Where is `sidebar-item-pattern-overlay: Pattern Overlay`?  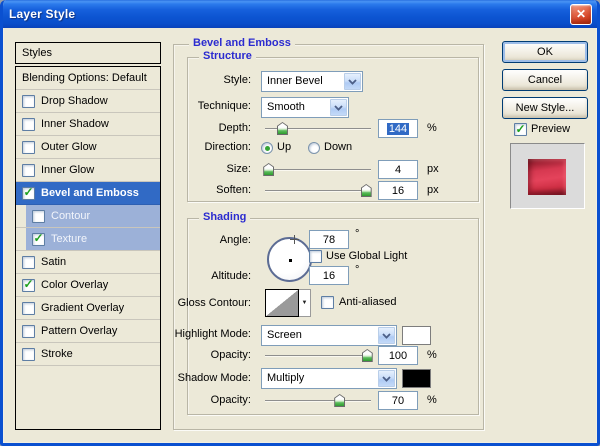
sidebar-item-pattern-overlay: Pattern Overlay is located at coordinates (88, 331).